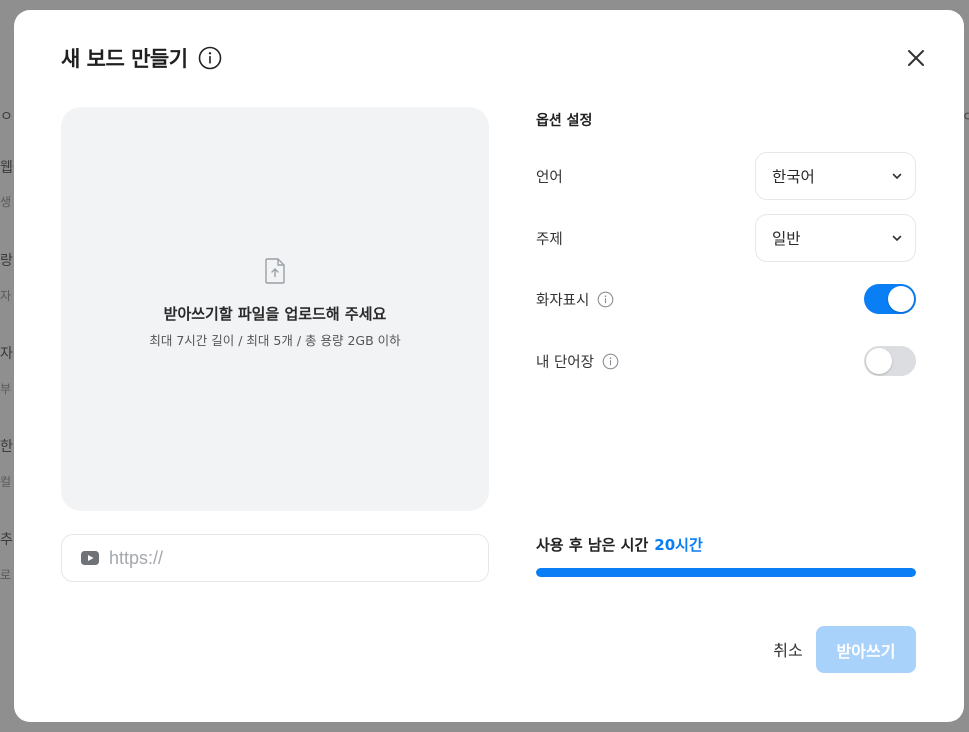  I want to click on vocabulary-toggle, so click(890, 361).